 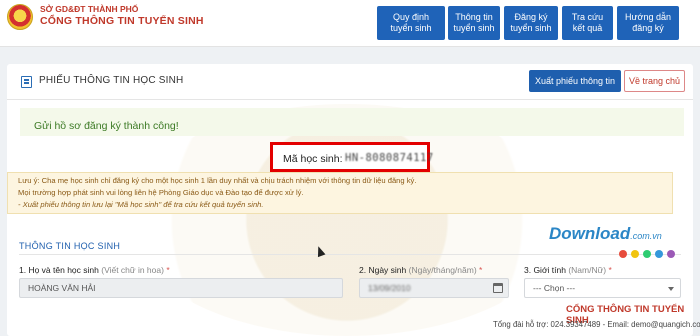 What do you see at coordinates (654, 81) in the screenshot?
I see `home-button: Về trang chủ` at bounding box center [654, 81].